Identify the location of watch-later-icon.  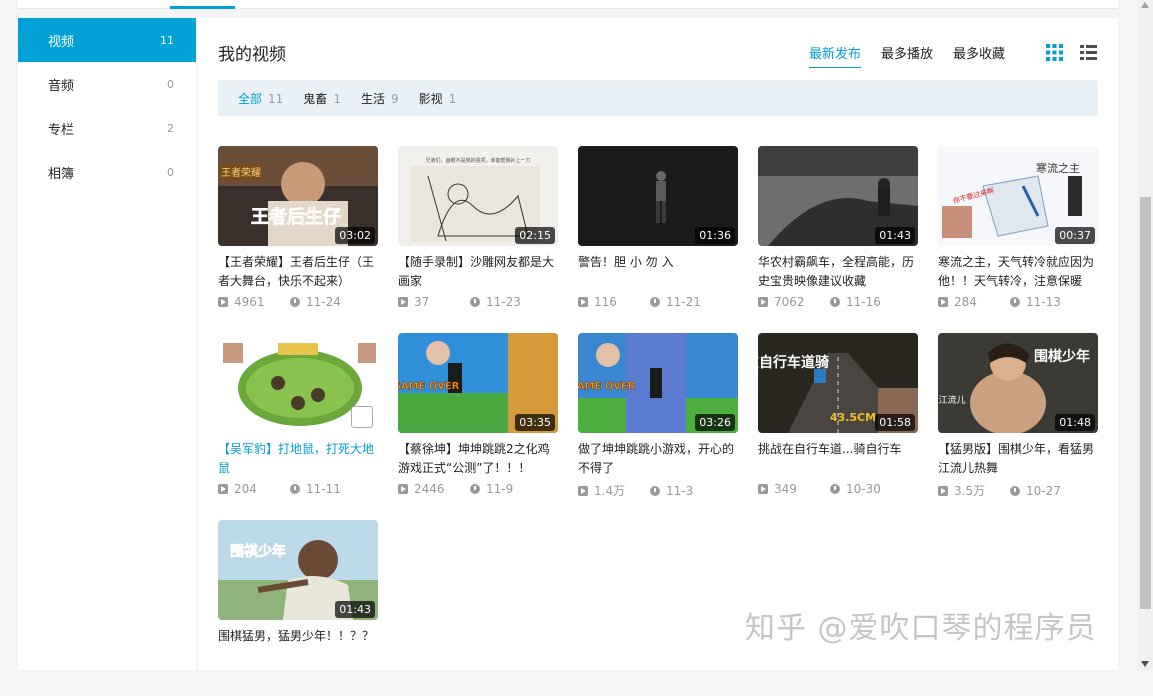
(362, 417).